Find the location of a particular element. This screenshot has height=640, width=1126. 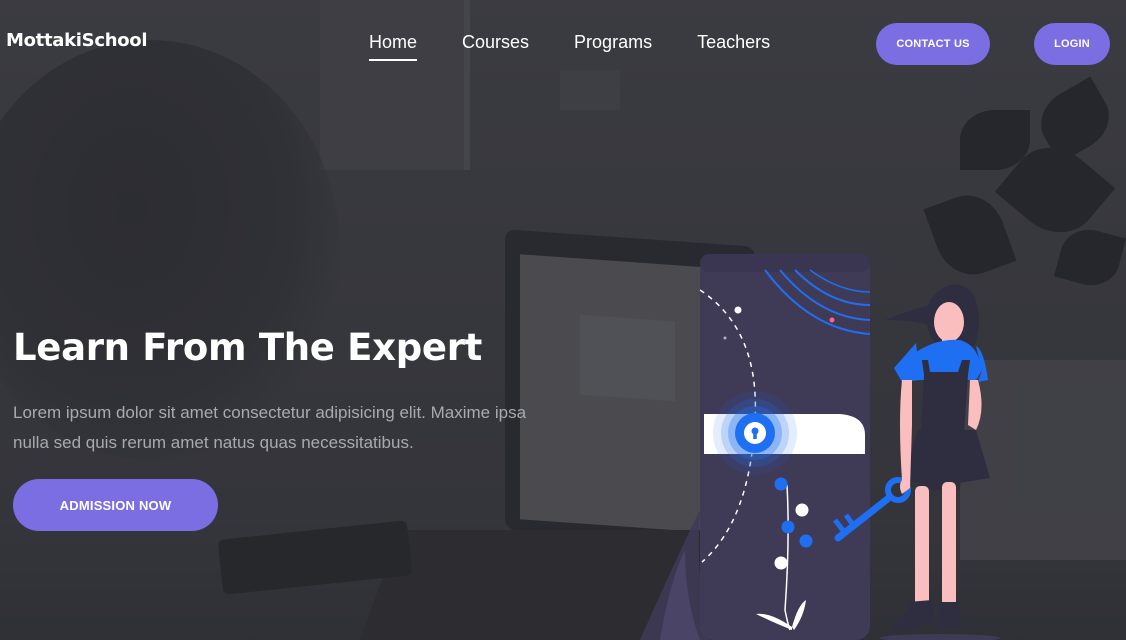

lock-icon is located at coordinates (755, 433).